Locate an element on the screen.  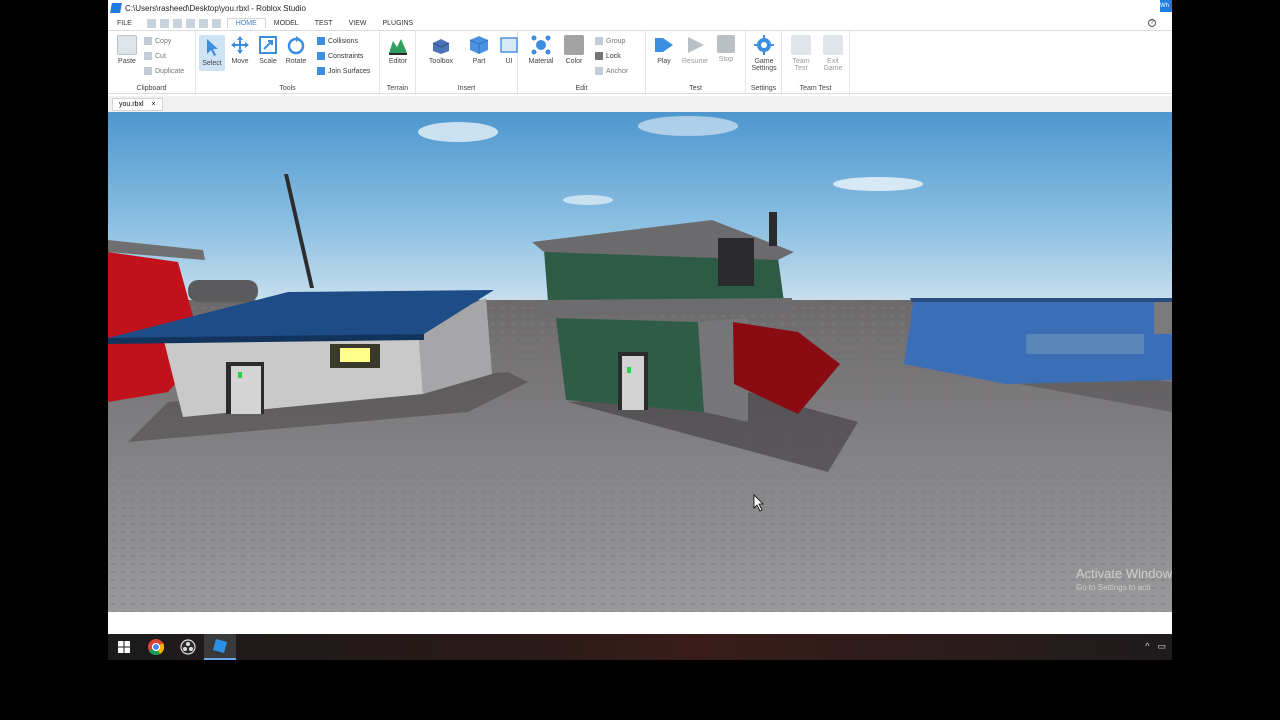
stop-icon is located at coordinates (203, 23).